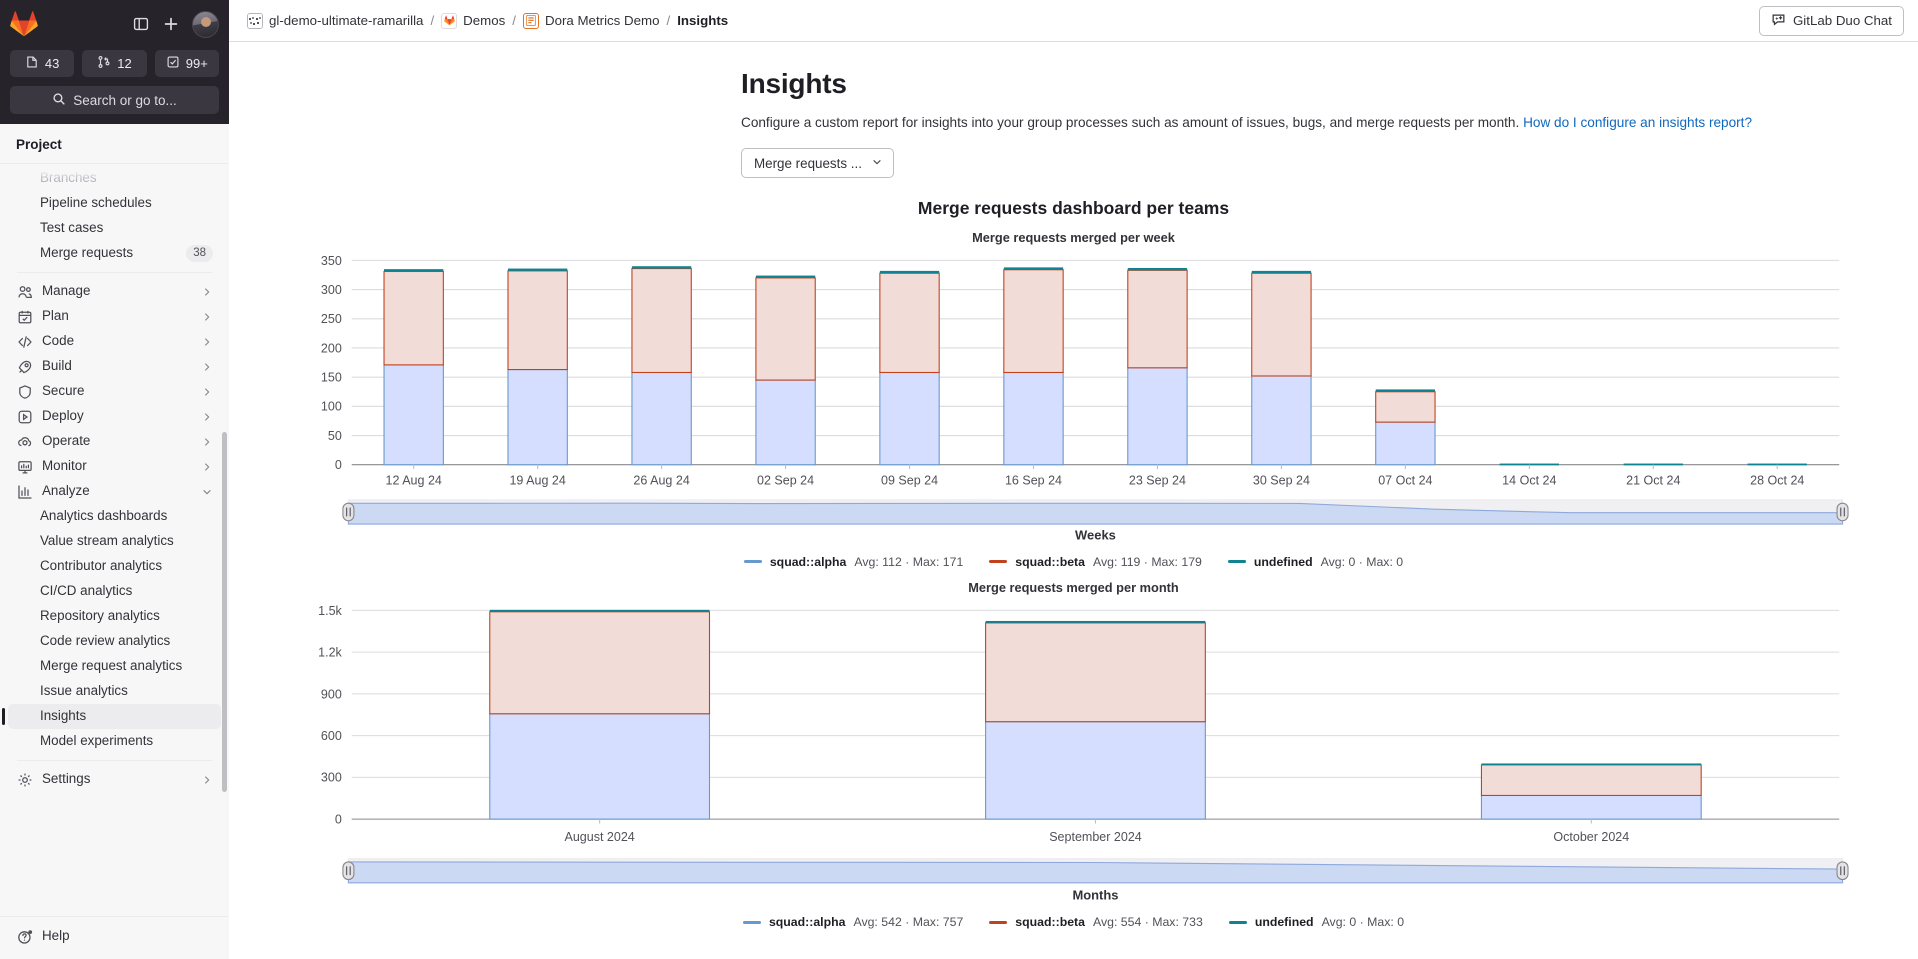 The height and width of the screenshot is (959, 1918). I want to click on gitlab-logo-icon, so click(24, 24).